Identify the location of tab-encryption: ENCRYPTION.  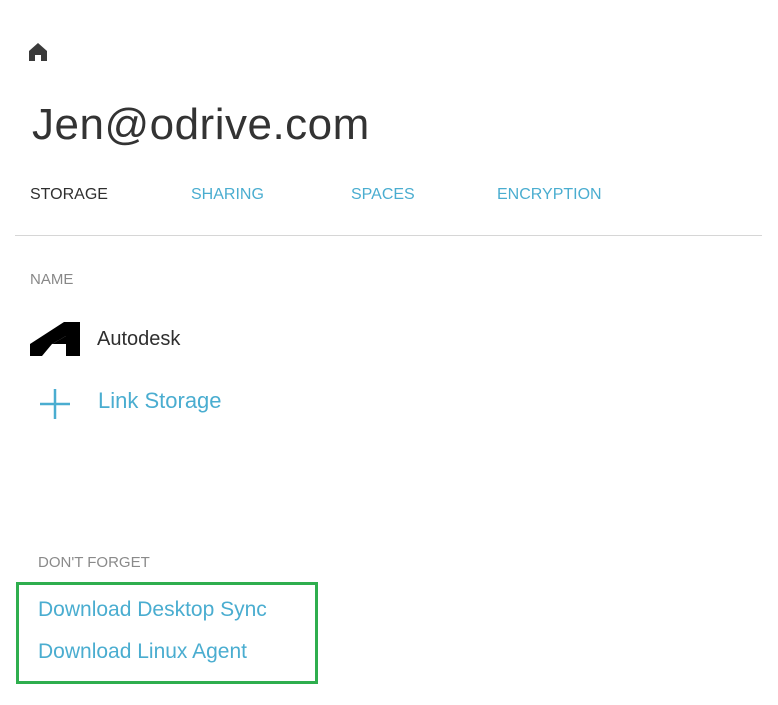
(549, 195).